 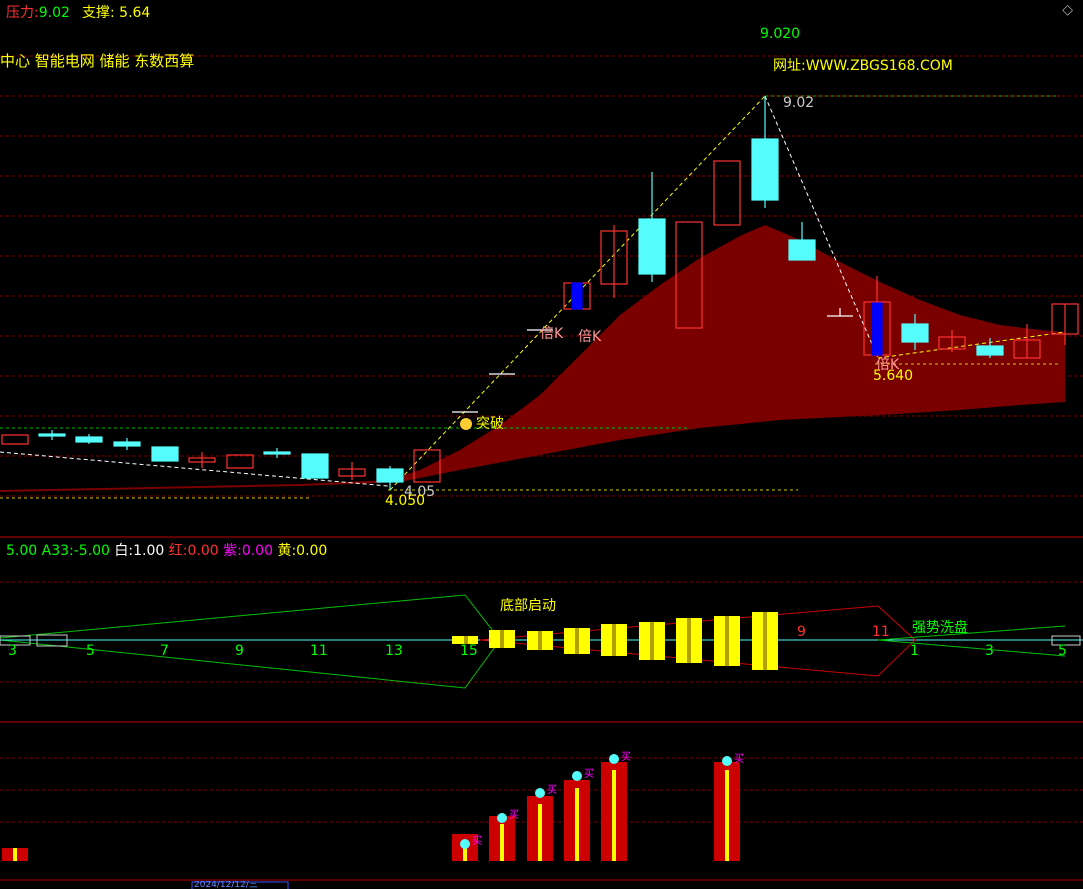 I want to click on strong-wash-label: 强势洗盘, so click(x=940, y=628).